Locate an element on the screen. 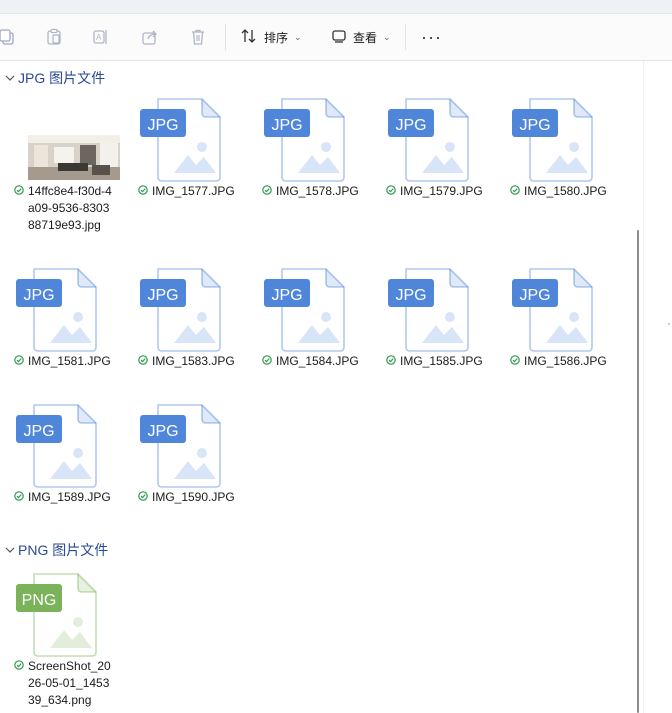 The image size is (672, 713). file-name: 14ffc8e4-f30d-4a09-9536-830388719e93.jpg is located at coordinates (70, 208).